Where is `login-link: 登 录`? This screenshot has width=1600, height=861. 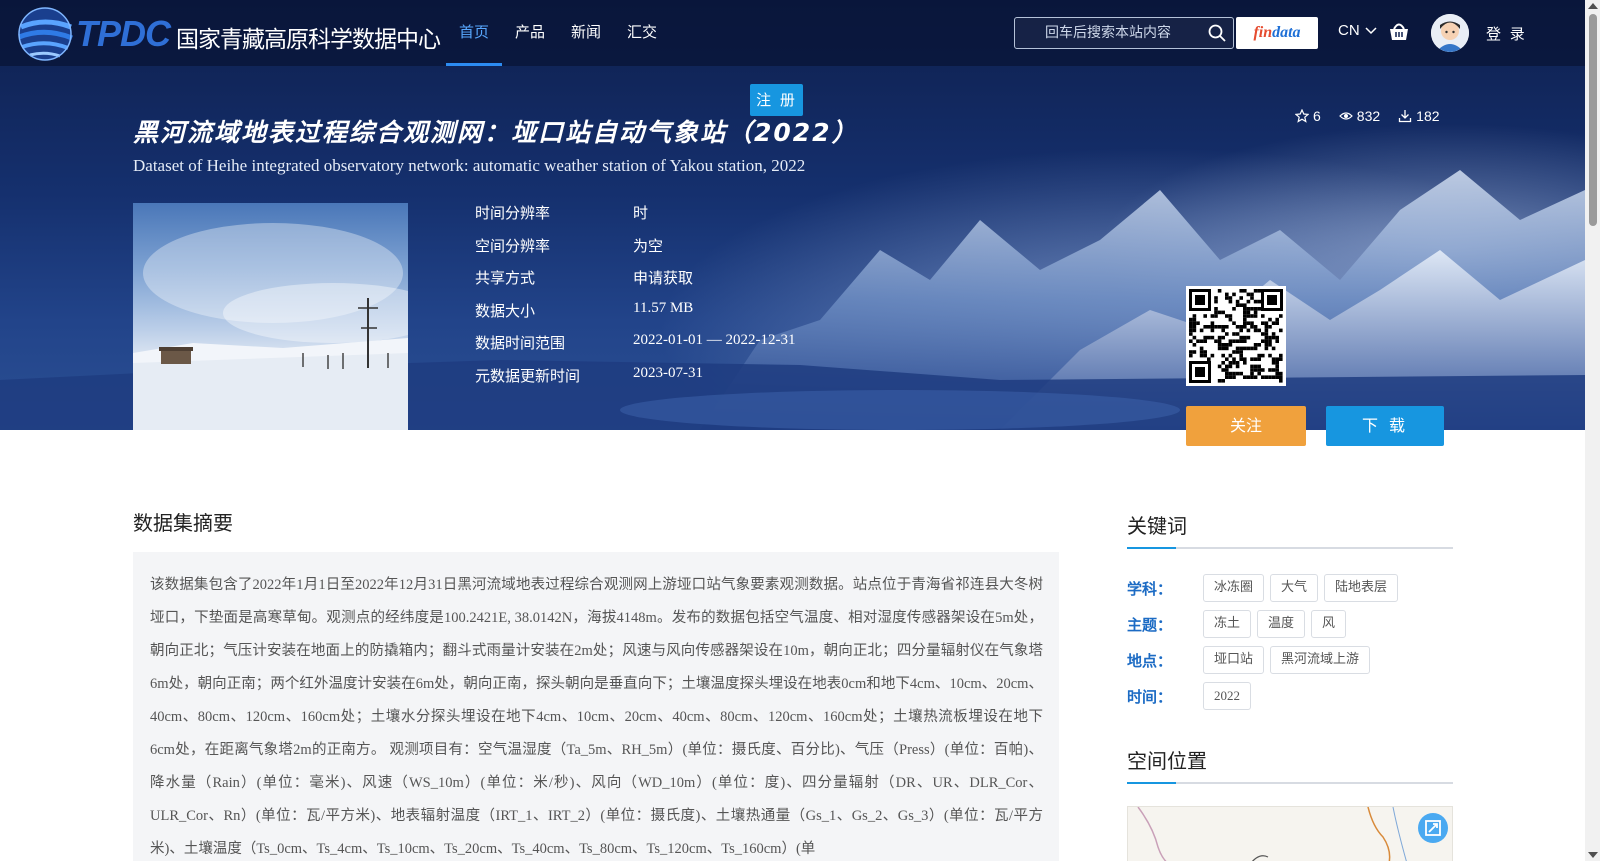
login-link: 登 录 is located at coordinates (1506, 33).